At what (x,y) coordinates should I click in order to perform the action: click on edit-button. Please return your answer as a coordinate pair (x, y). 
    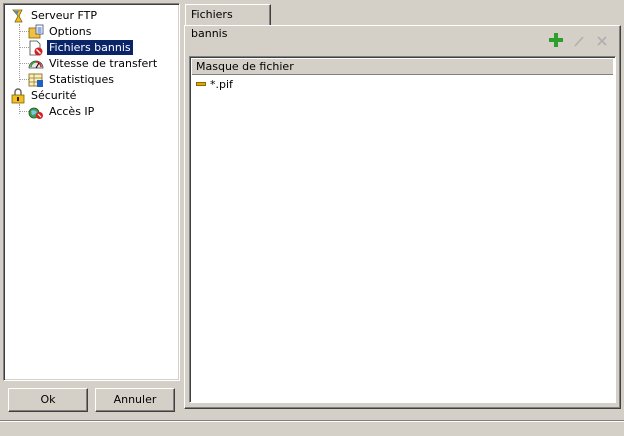
    Looking at the image, I should click on (579, 41).